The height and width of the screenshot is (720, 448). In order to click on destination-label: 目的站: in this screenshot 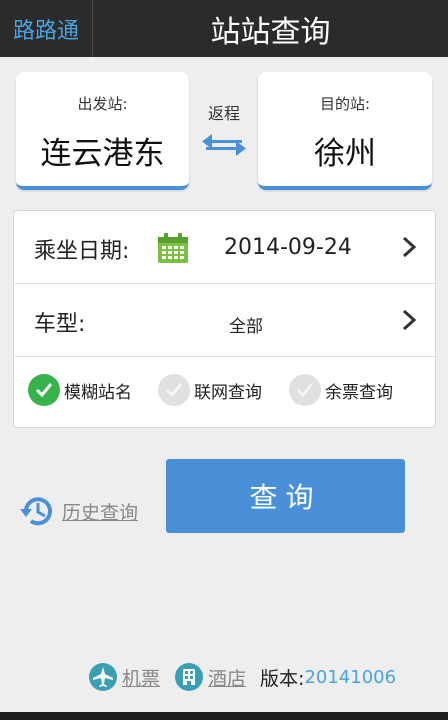, I will do `click(345, 104)`.